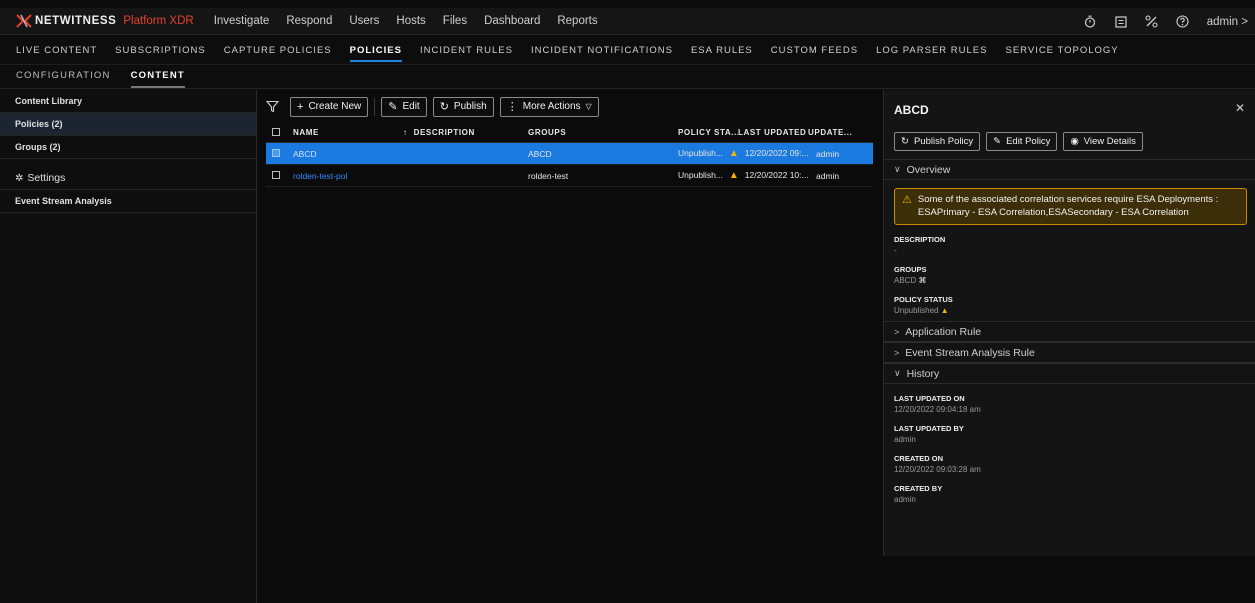  I want to click on sidebar-item-groups: Groups (2), so click(128, 147).